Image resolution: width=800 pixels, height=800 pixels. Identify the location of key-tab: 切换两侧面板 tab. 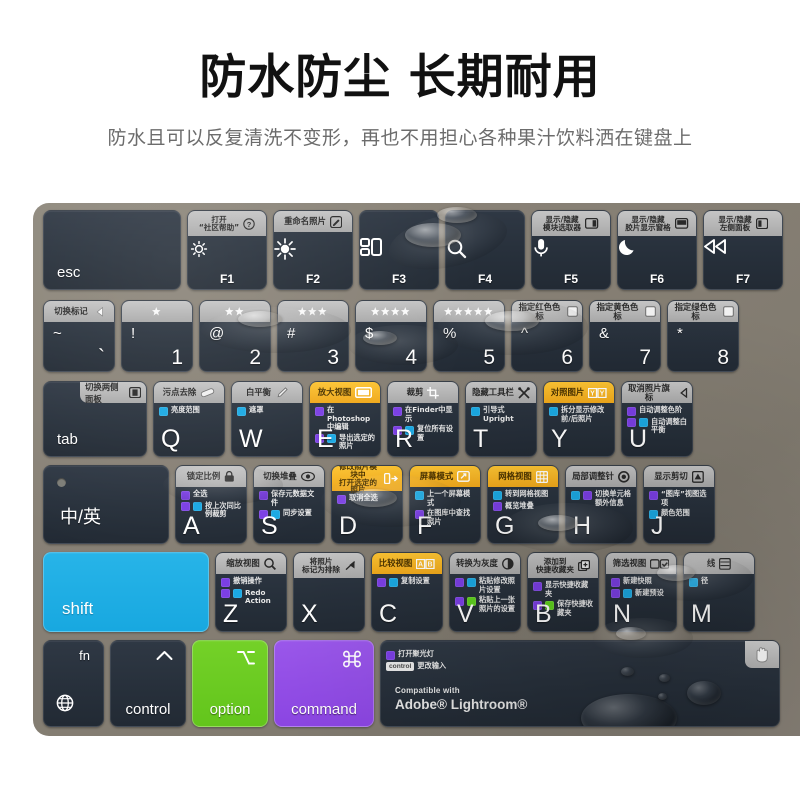
(95, 419).